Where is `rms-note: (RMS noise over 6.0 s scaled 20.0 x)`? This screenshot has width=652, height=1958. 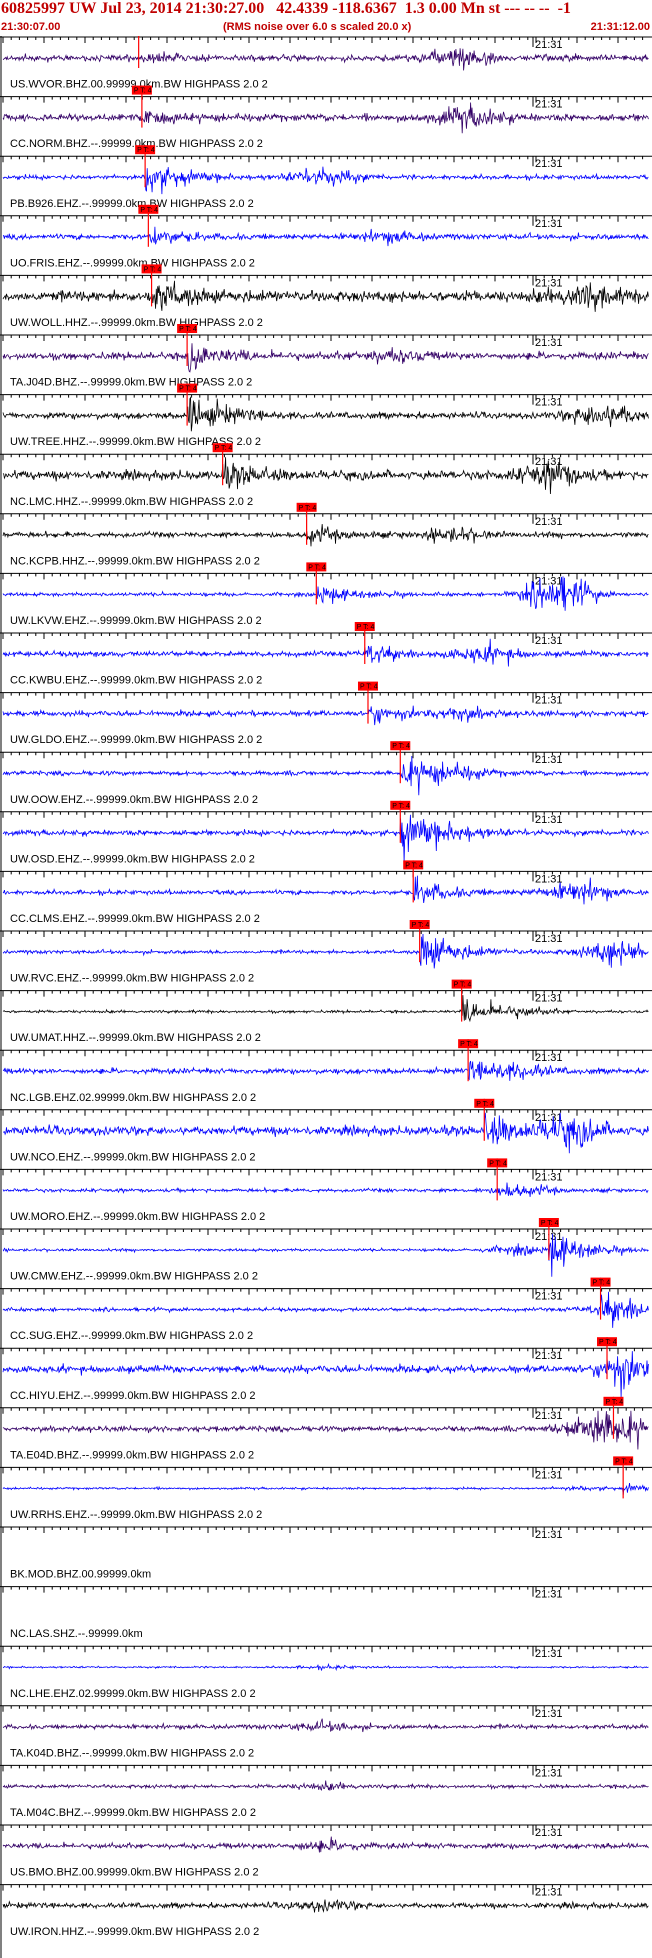
rms-note: (RMS noise over 6.0 s scaled 20.0 x) is located at coordinates (317, 27).